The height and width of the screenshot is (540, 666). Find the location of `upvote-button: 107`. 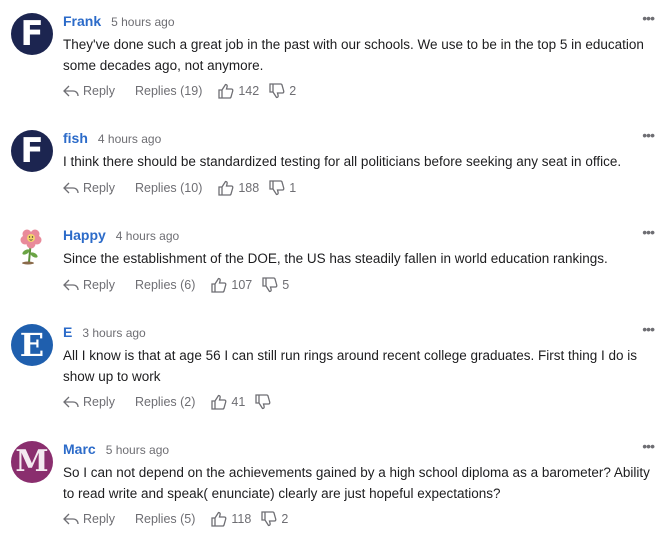

upvote-button: 107 is located at coordinates (231, 285).